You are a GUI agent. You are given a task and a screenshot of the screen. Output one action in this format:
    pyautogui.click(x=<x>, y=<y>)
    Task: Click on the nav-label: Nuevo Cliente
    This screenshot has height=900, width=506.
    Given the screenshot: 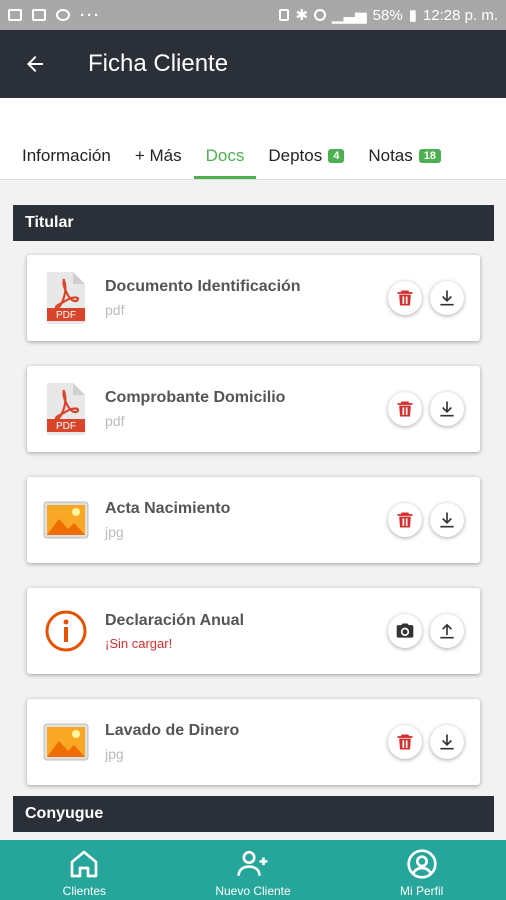 What is the action you would take?
    pyautogui.click(x=253, y=891)
    